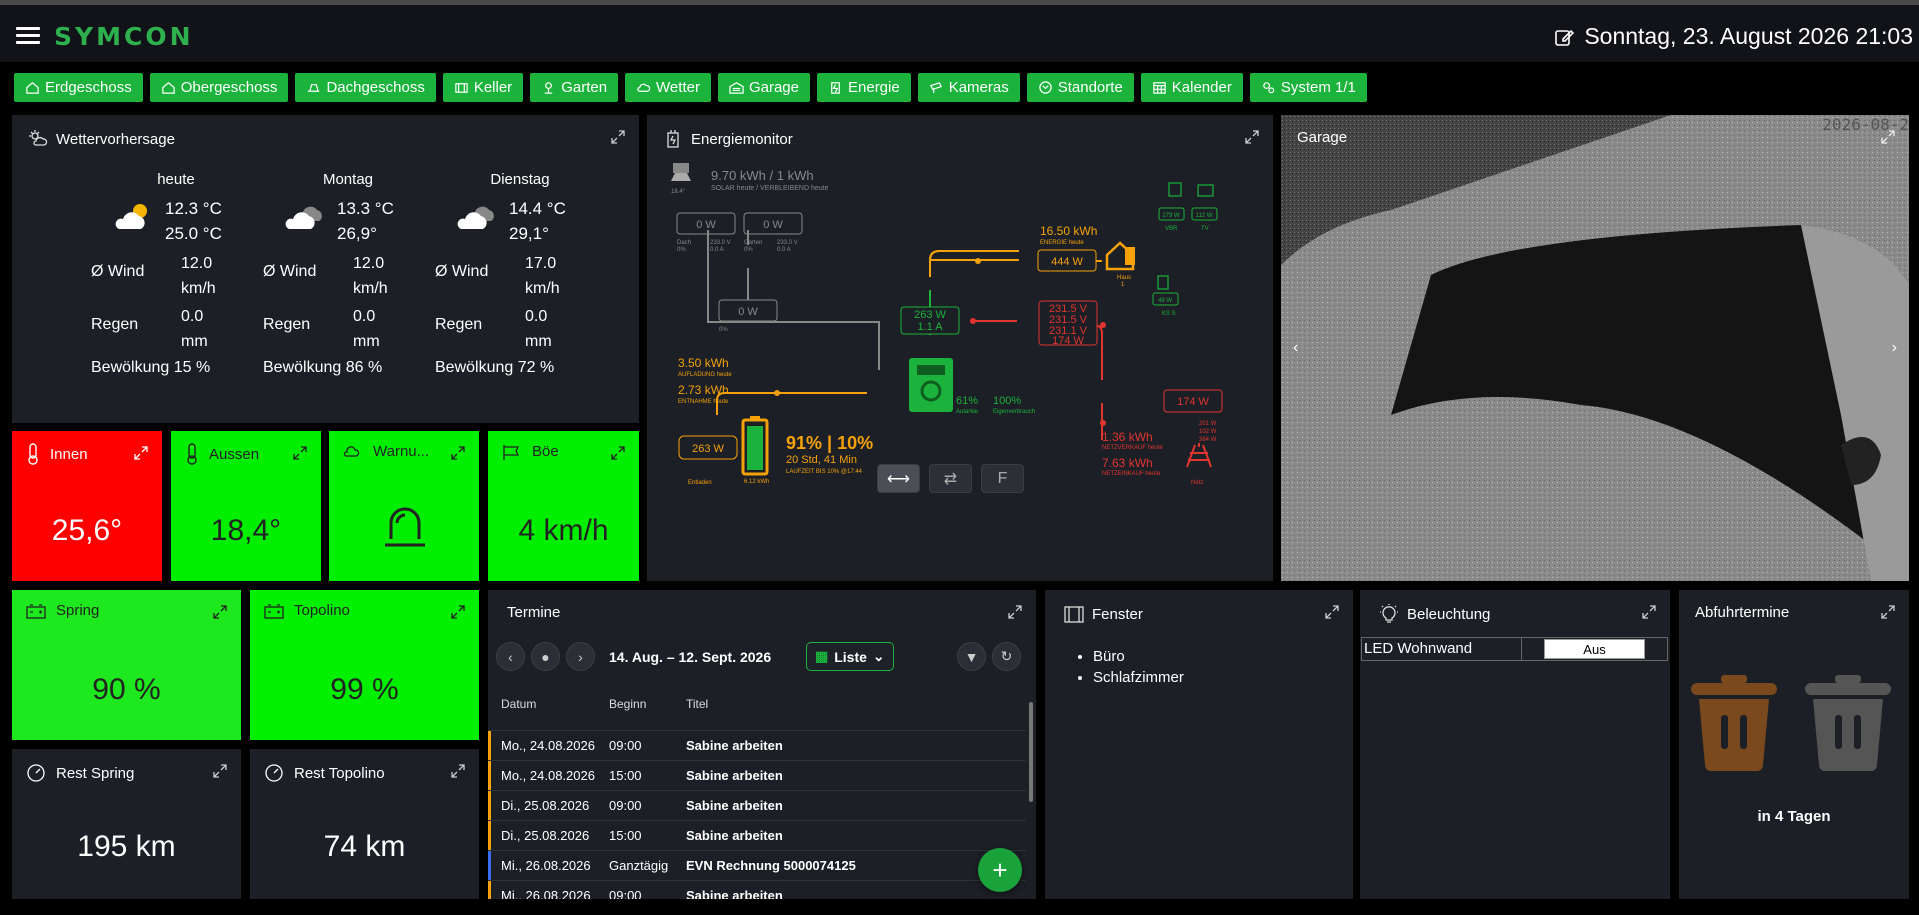  Describe the element at coordinates (1197, 483) in the screenshot. I see `netz-label: Netz` at that location.